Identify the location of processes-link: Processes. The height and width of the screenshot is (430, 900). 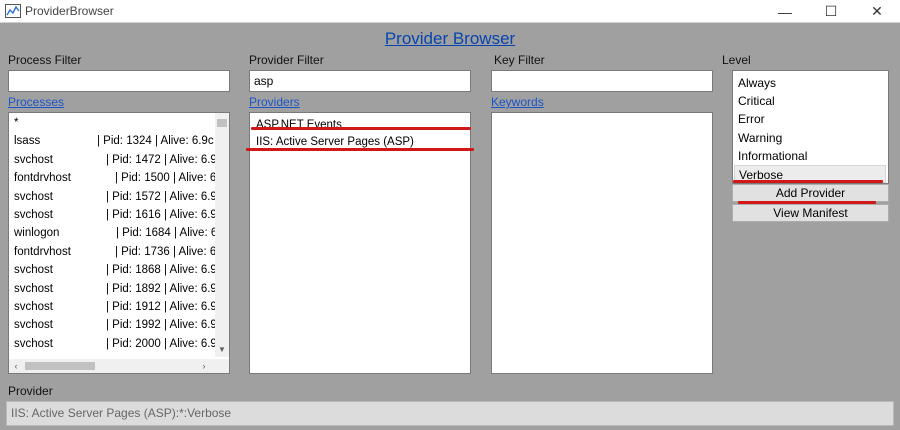
(36, 102).